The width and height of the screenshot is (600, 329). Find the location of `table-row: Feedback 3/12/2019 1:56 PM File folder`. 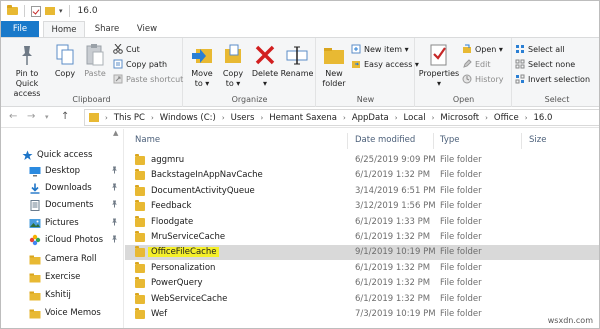

table-row: Feedback 3/12/2019 1:56 PM File folder is located at coordinates (362, 206).